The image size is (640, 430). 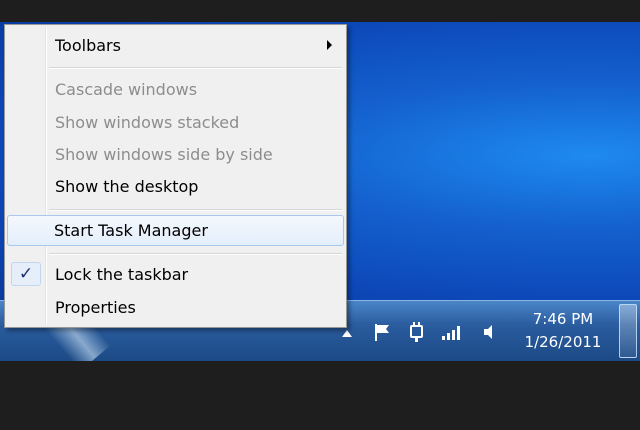 I want to click on menu-item-show-windows-stacked: Show windows stacked, so click(x=175, y=122).